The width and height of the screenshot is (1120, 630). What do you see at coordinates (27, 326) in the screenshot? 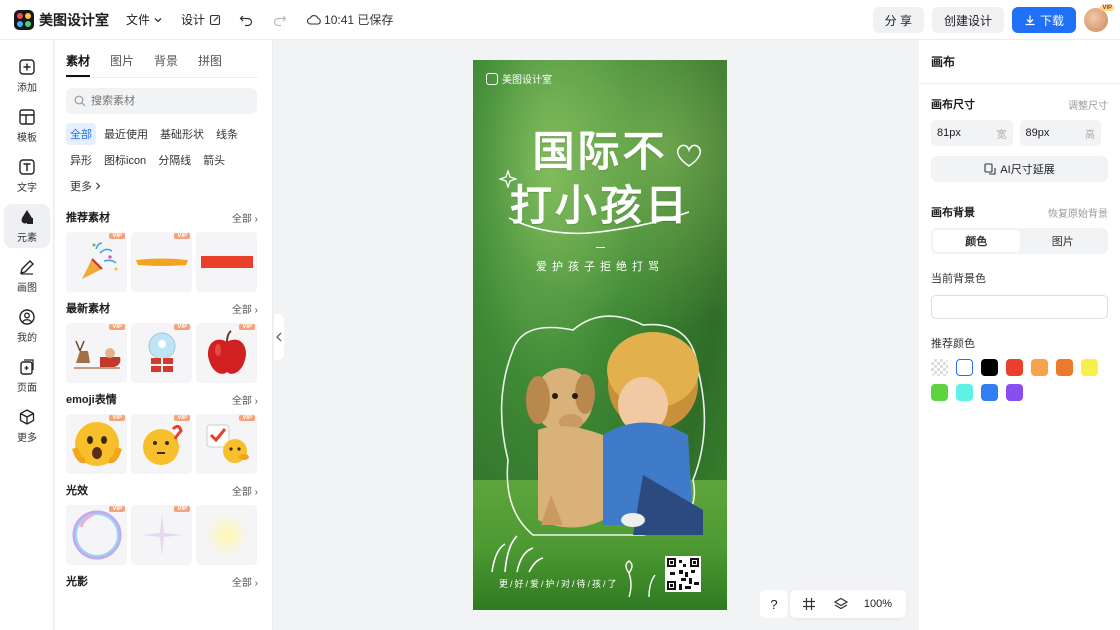
I see `rail-item-mine: 我的` at bounding box center [27, 326].